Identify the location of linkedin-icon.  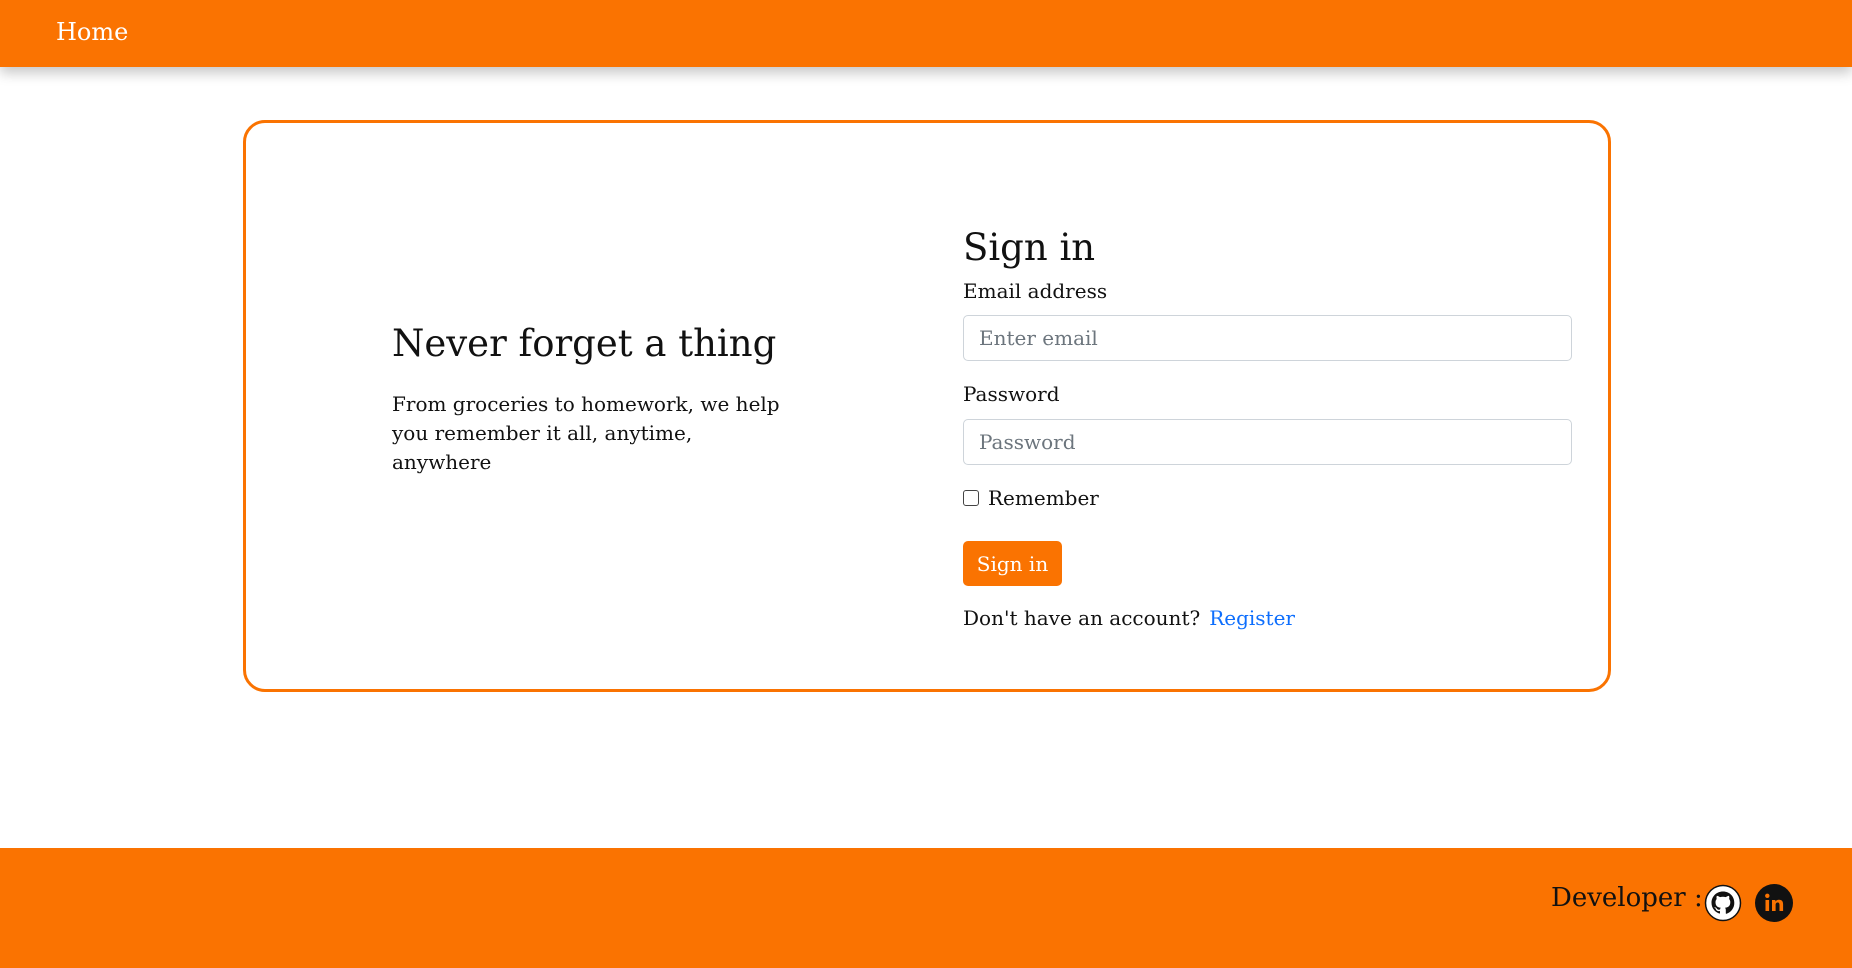
(1774, 903).